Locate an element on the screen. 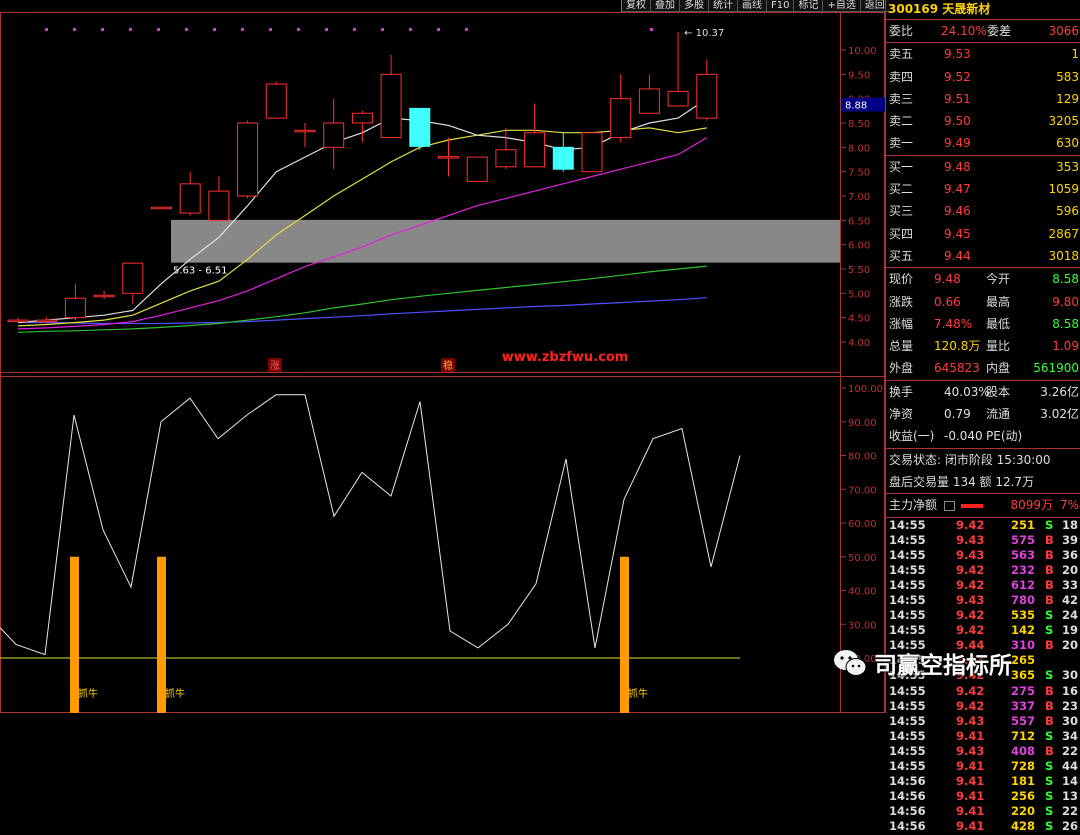 This screenshot has height=835, width=1080. tick-count: 20 is located at coordinates (1070, 569).